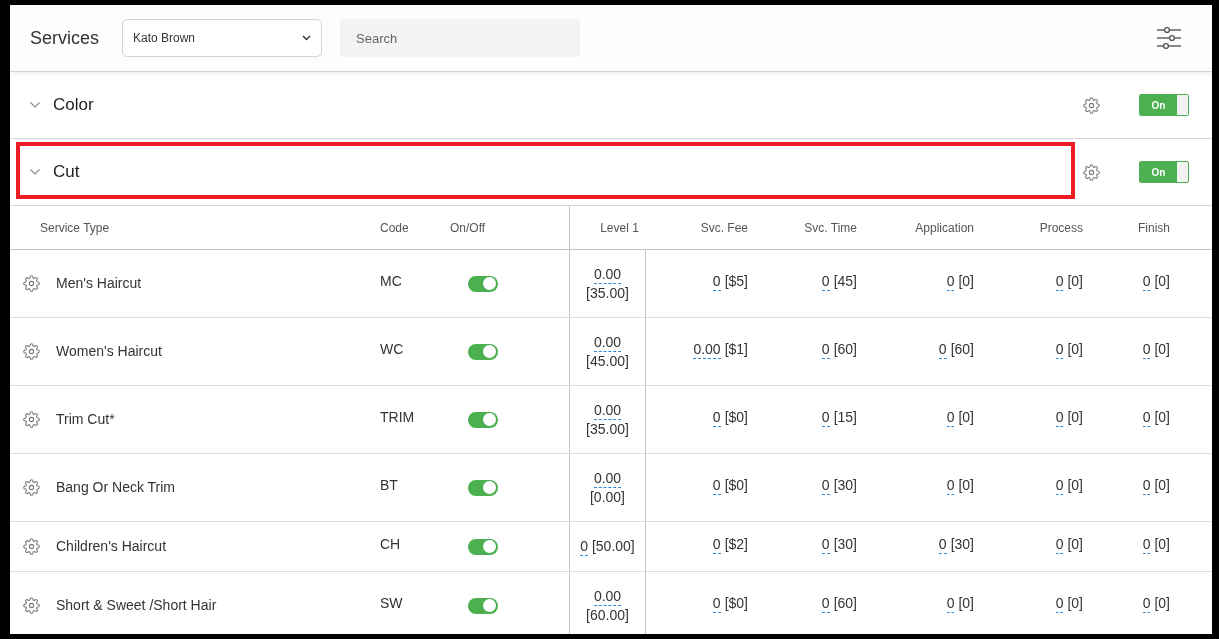 The image size is (1219, 639). What do you see at coordinates (109, 351) in the screenshot?
I see `service-name: Women's Haircut` at bounding box center [109, 351].